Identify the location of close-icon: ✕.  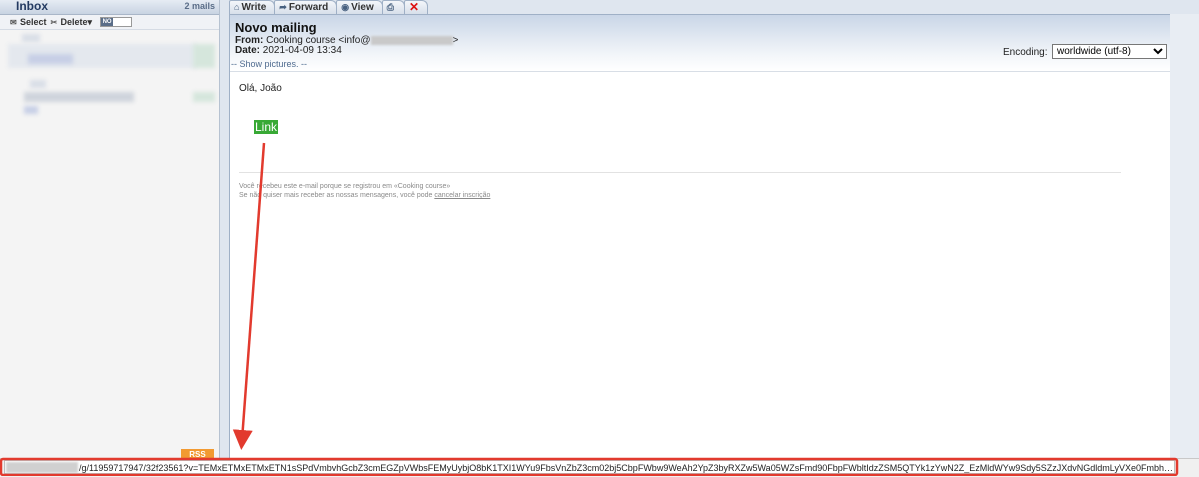
(413, 7).